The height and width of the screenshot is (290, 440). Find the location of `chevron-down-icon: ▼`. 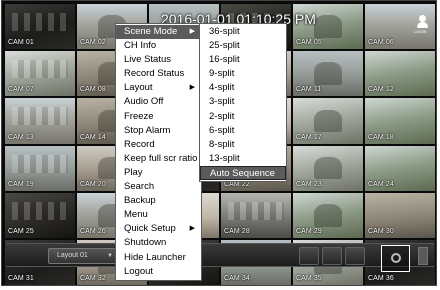

chevron-down-icon: ▼ is located at coordinates (110, 256).